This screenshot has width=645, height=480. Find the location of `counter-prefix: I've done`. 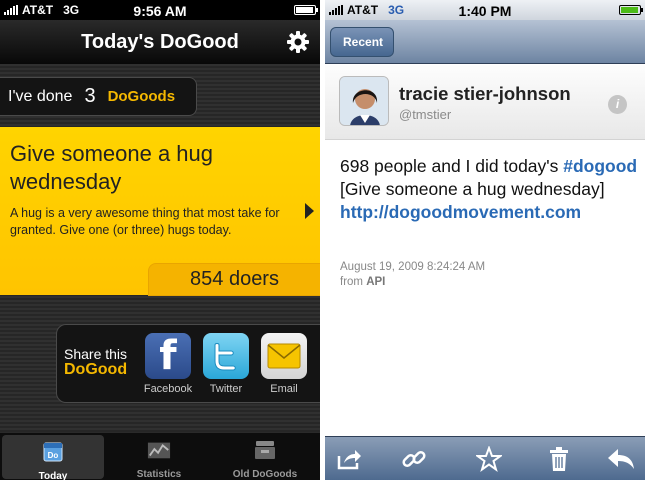

counter-prefix: I've done is located at coordinates (40, 96).